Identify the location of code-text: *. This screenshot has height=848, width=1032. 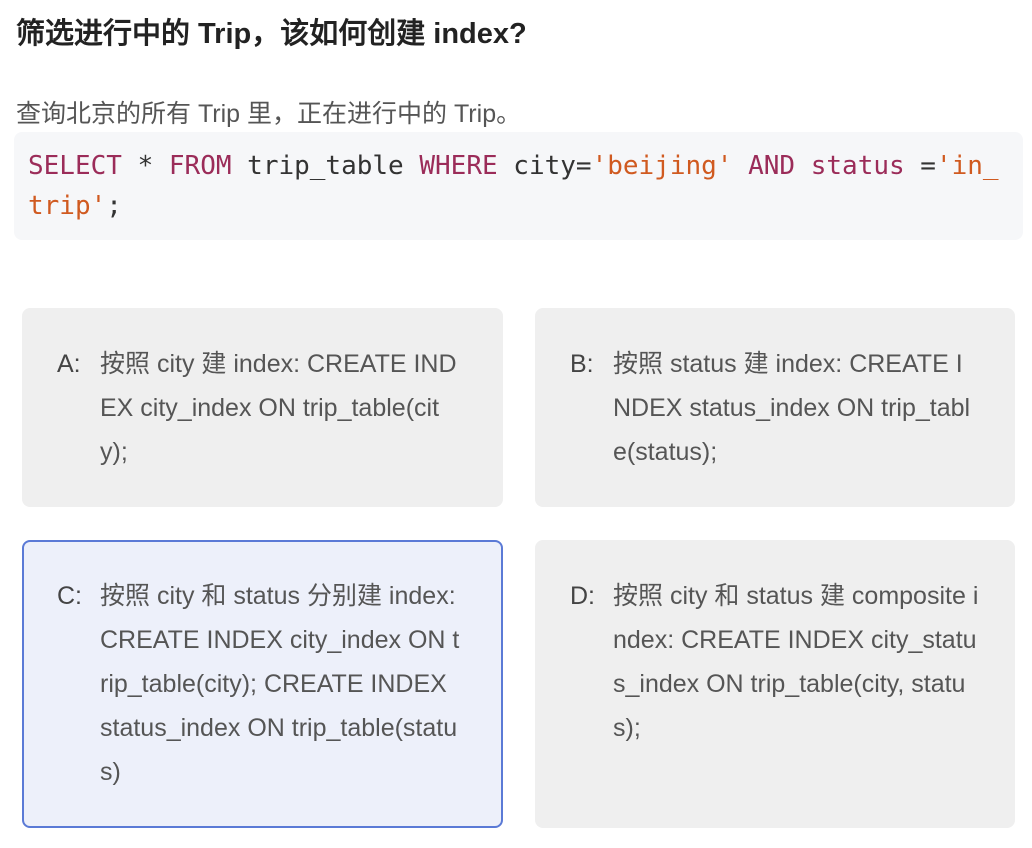
(145, 166).